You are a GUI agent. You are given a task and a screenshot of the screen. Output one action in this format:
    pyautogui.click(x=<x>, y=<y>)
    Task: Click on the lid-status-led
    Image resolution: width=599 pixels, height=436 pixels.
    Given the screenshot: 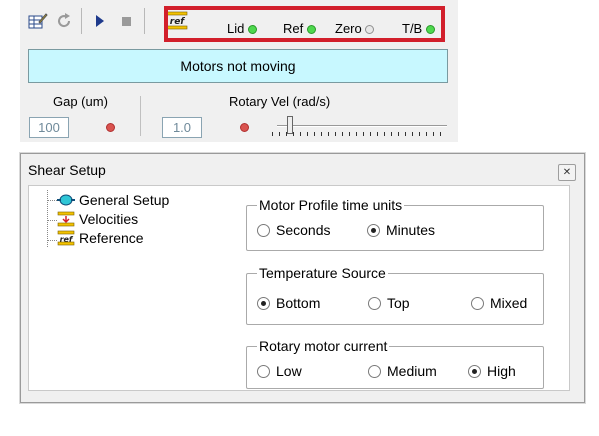 What is the action you would take?
    pyautogui.click(x=252, y=30)
    